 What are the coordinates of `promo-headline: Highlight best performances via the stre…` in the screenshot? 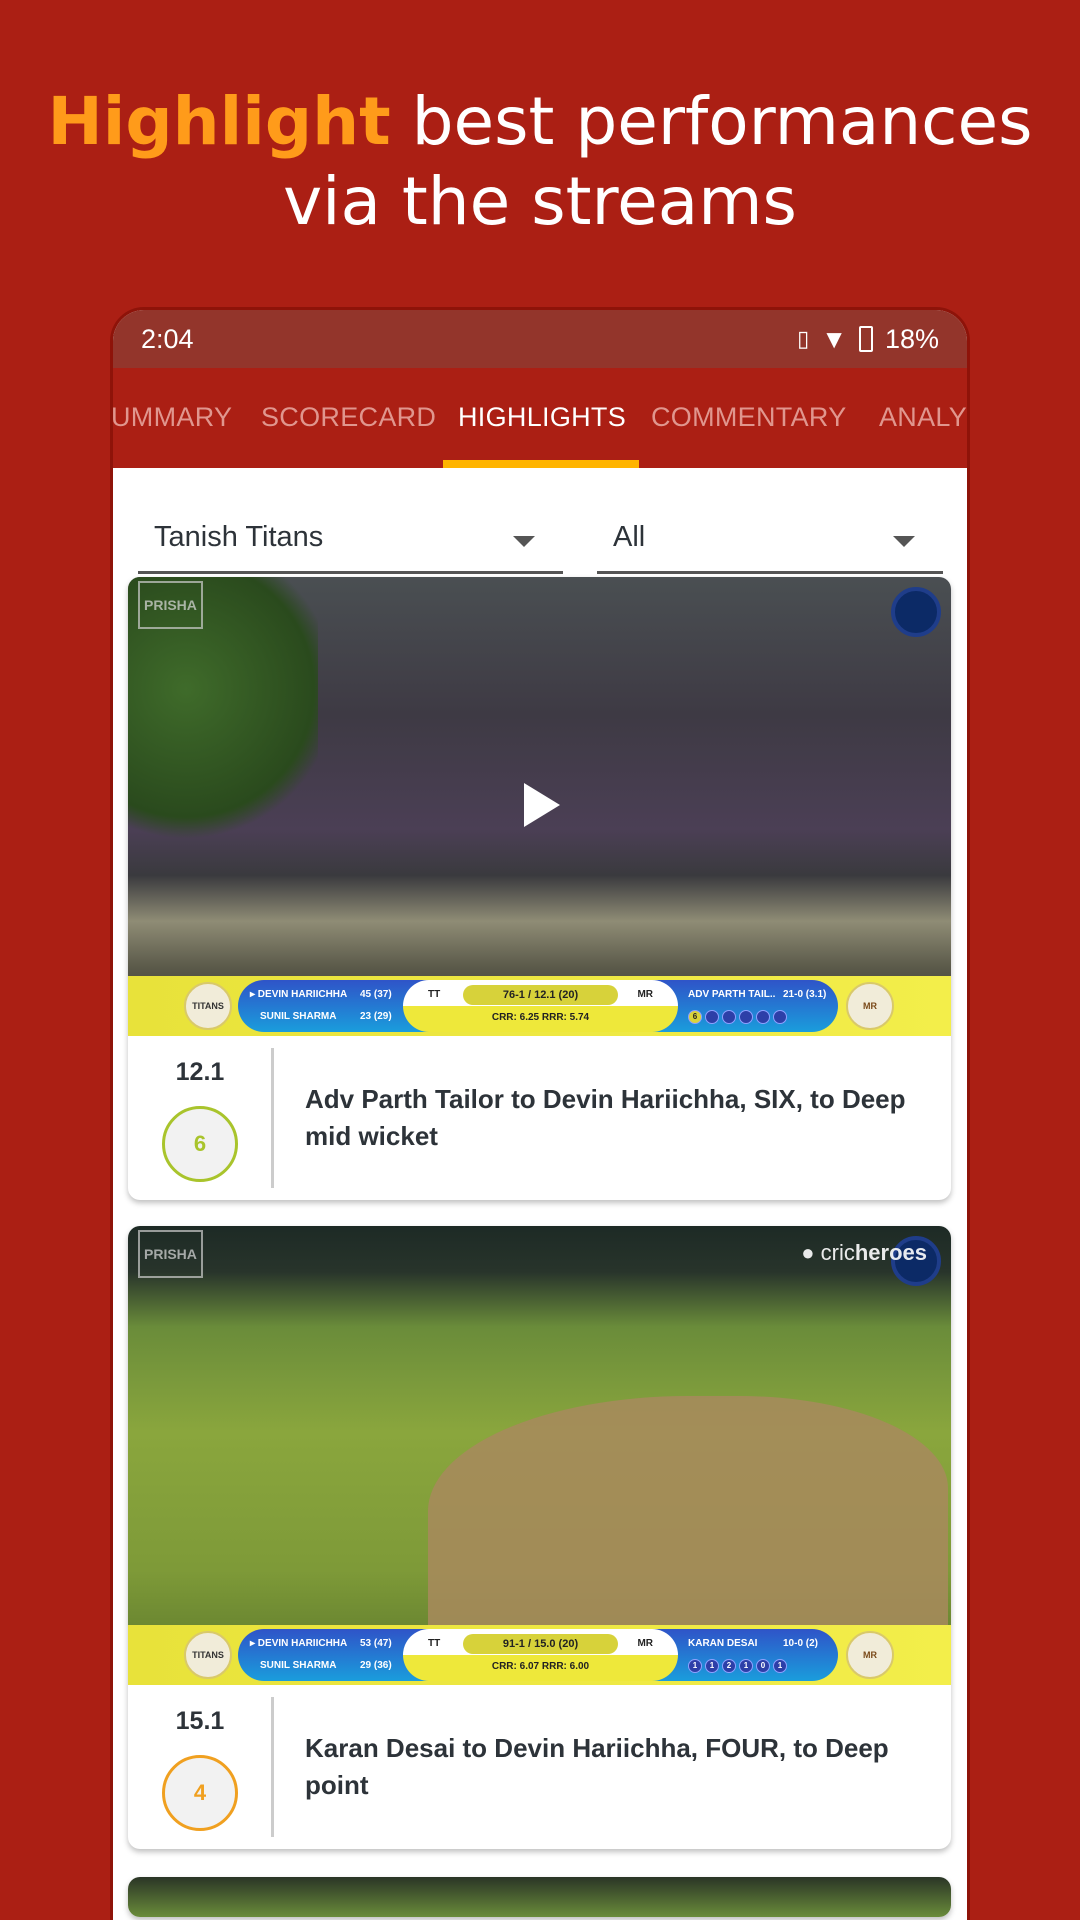 It's located at (540, 162).